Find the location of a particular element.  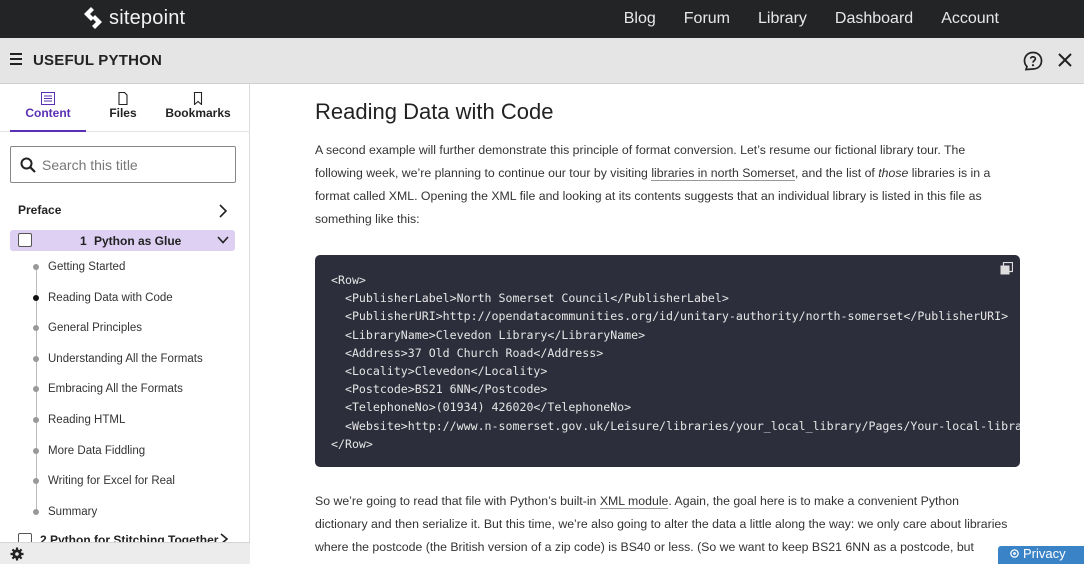

toc-section-item: Summary is located at coordinates (125, 508).